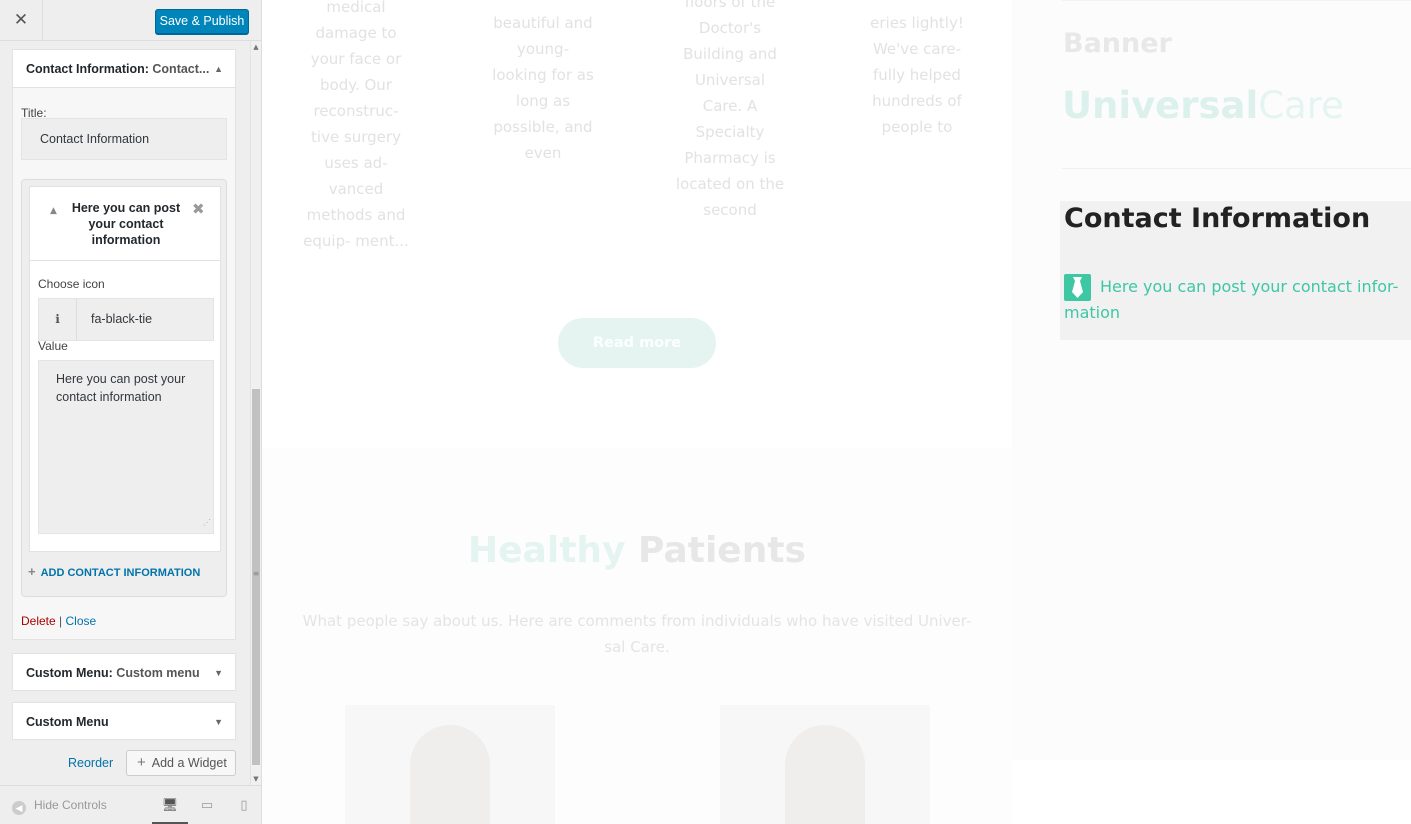 This screenshot has height=824, width=1411. Describe the element at coordinates (202, 21) in the screenshot. I see `save-publish-button: Save & Publish` at that location.